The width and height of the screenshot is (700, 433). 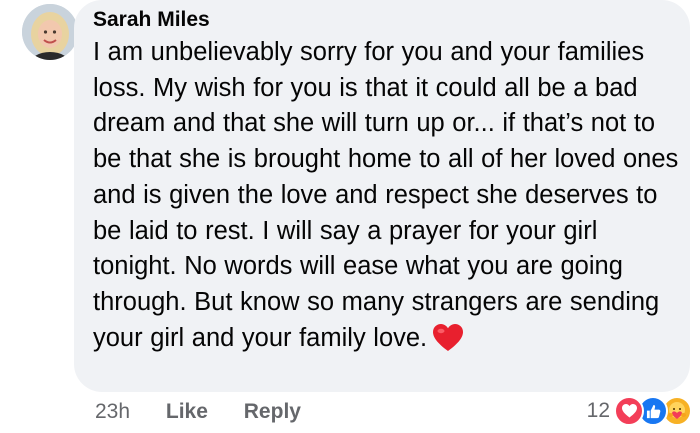 What do you see at coordinates (151, 20) in the screenshot?
I see `author-name: Sarah Miles` at bounding box center [151, 20].